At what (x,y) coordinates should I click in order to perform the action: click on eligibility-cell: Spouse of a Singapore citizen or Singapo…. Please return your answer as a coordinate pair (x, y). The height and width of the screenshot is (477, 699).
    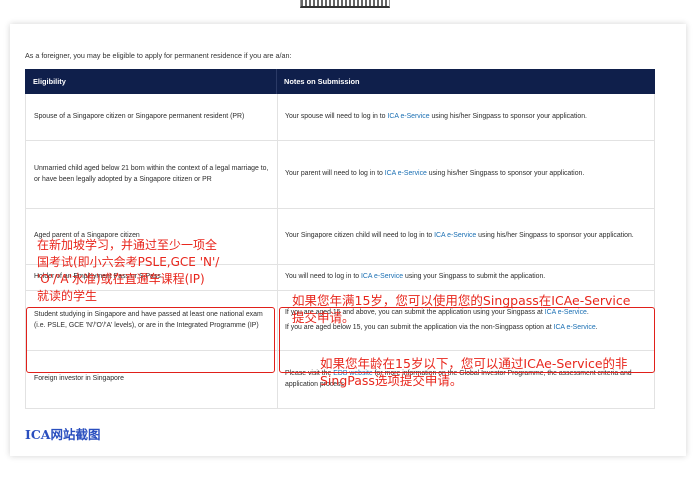
    Looking at the image, I should click on (152, 117).